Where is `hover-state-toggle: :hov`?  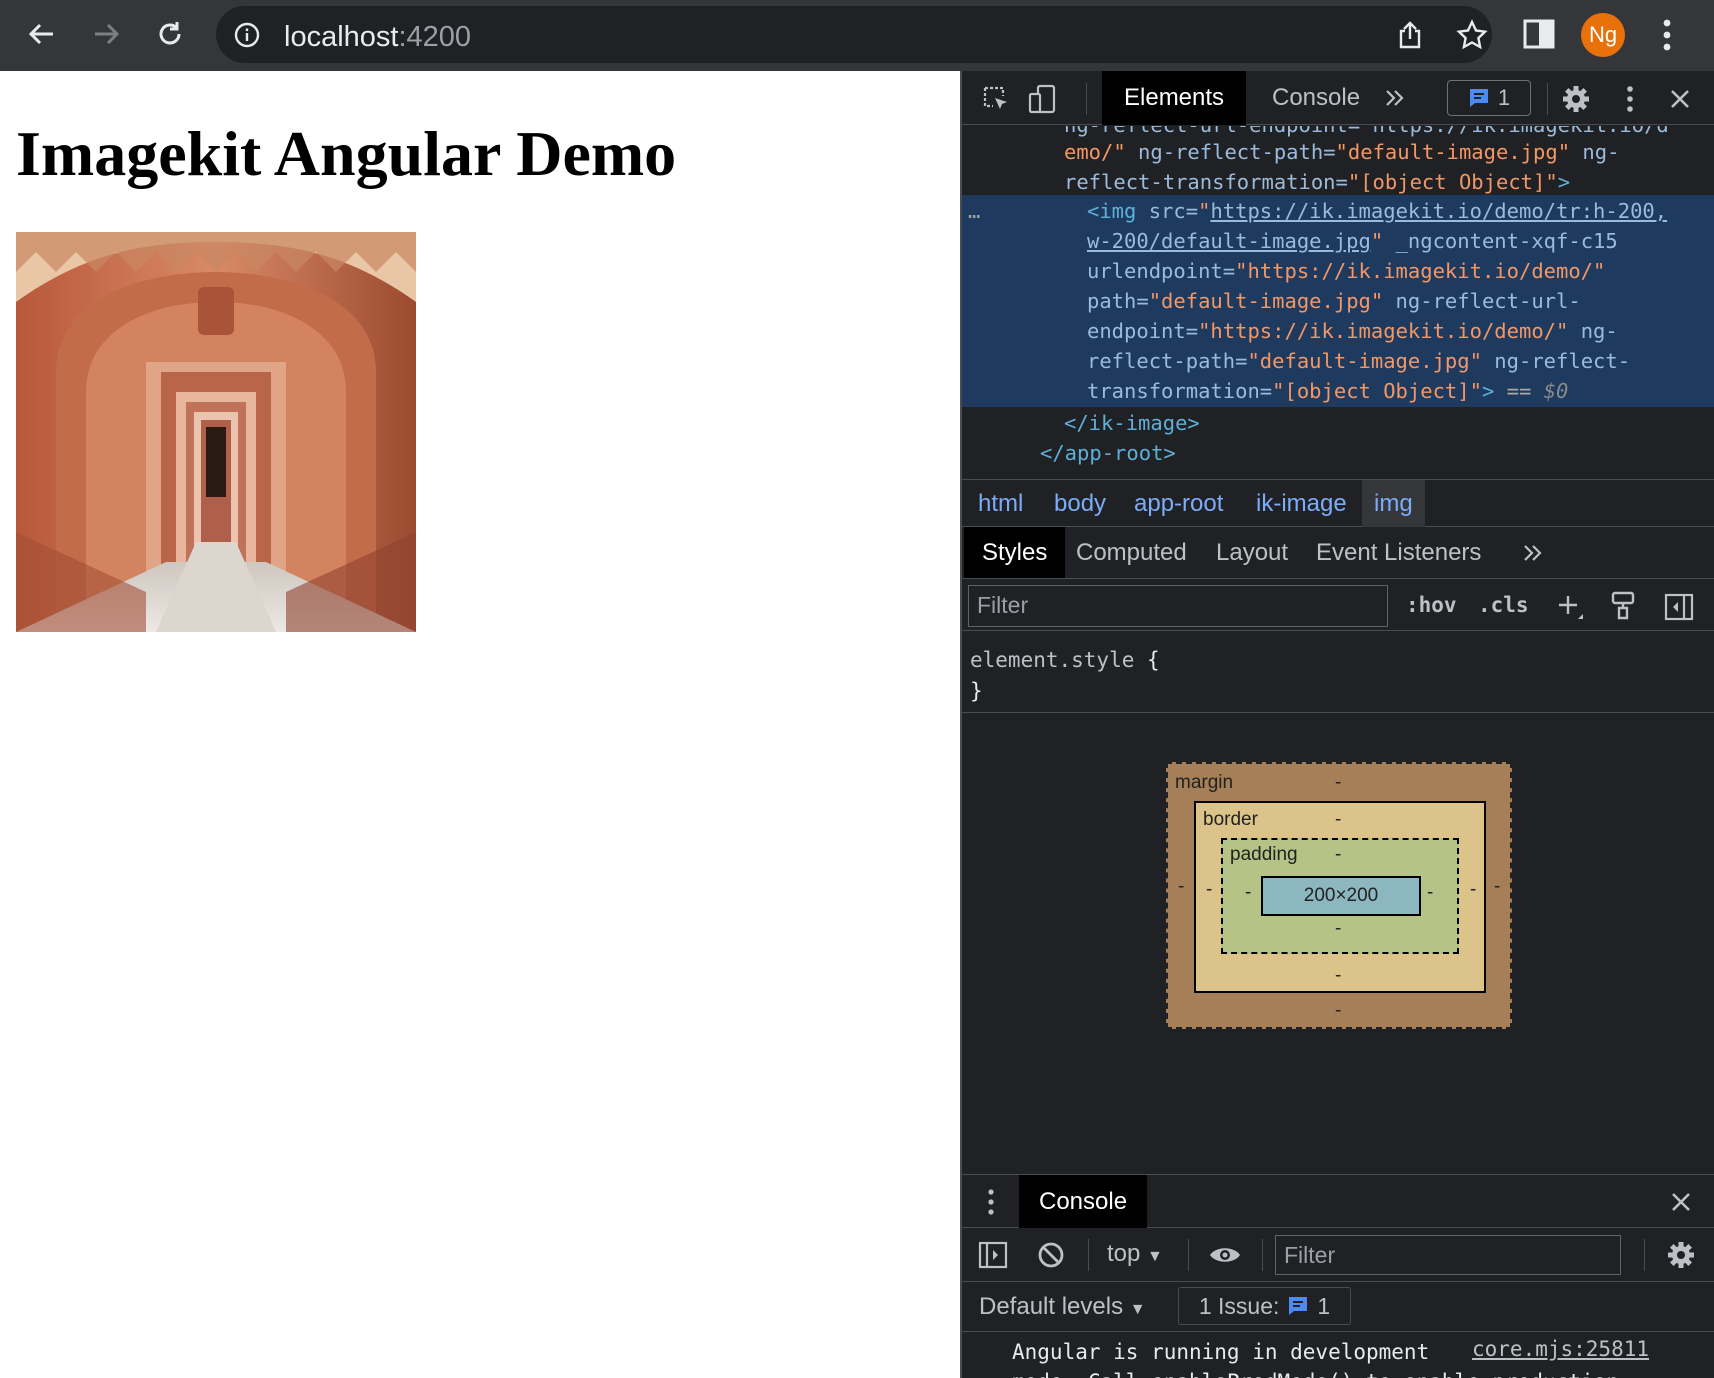
hover-state-toggle: :hov is located at coordinates (1431, 605).